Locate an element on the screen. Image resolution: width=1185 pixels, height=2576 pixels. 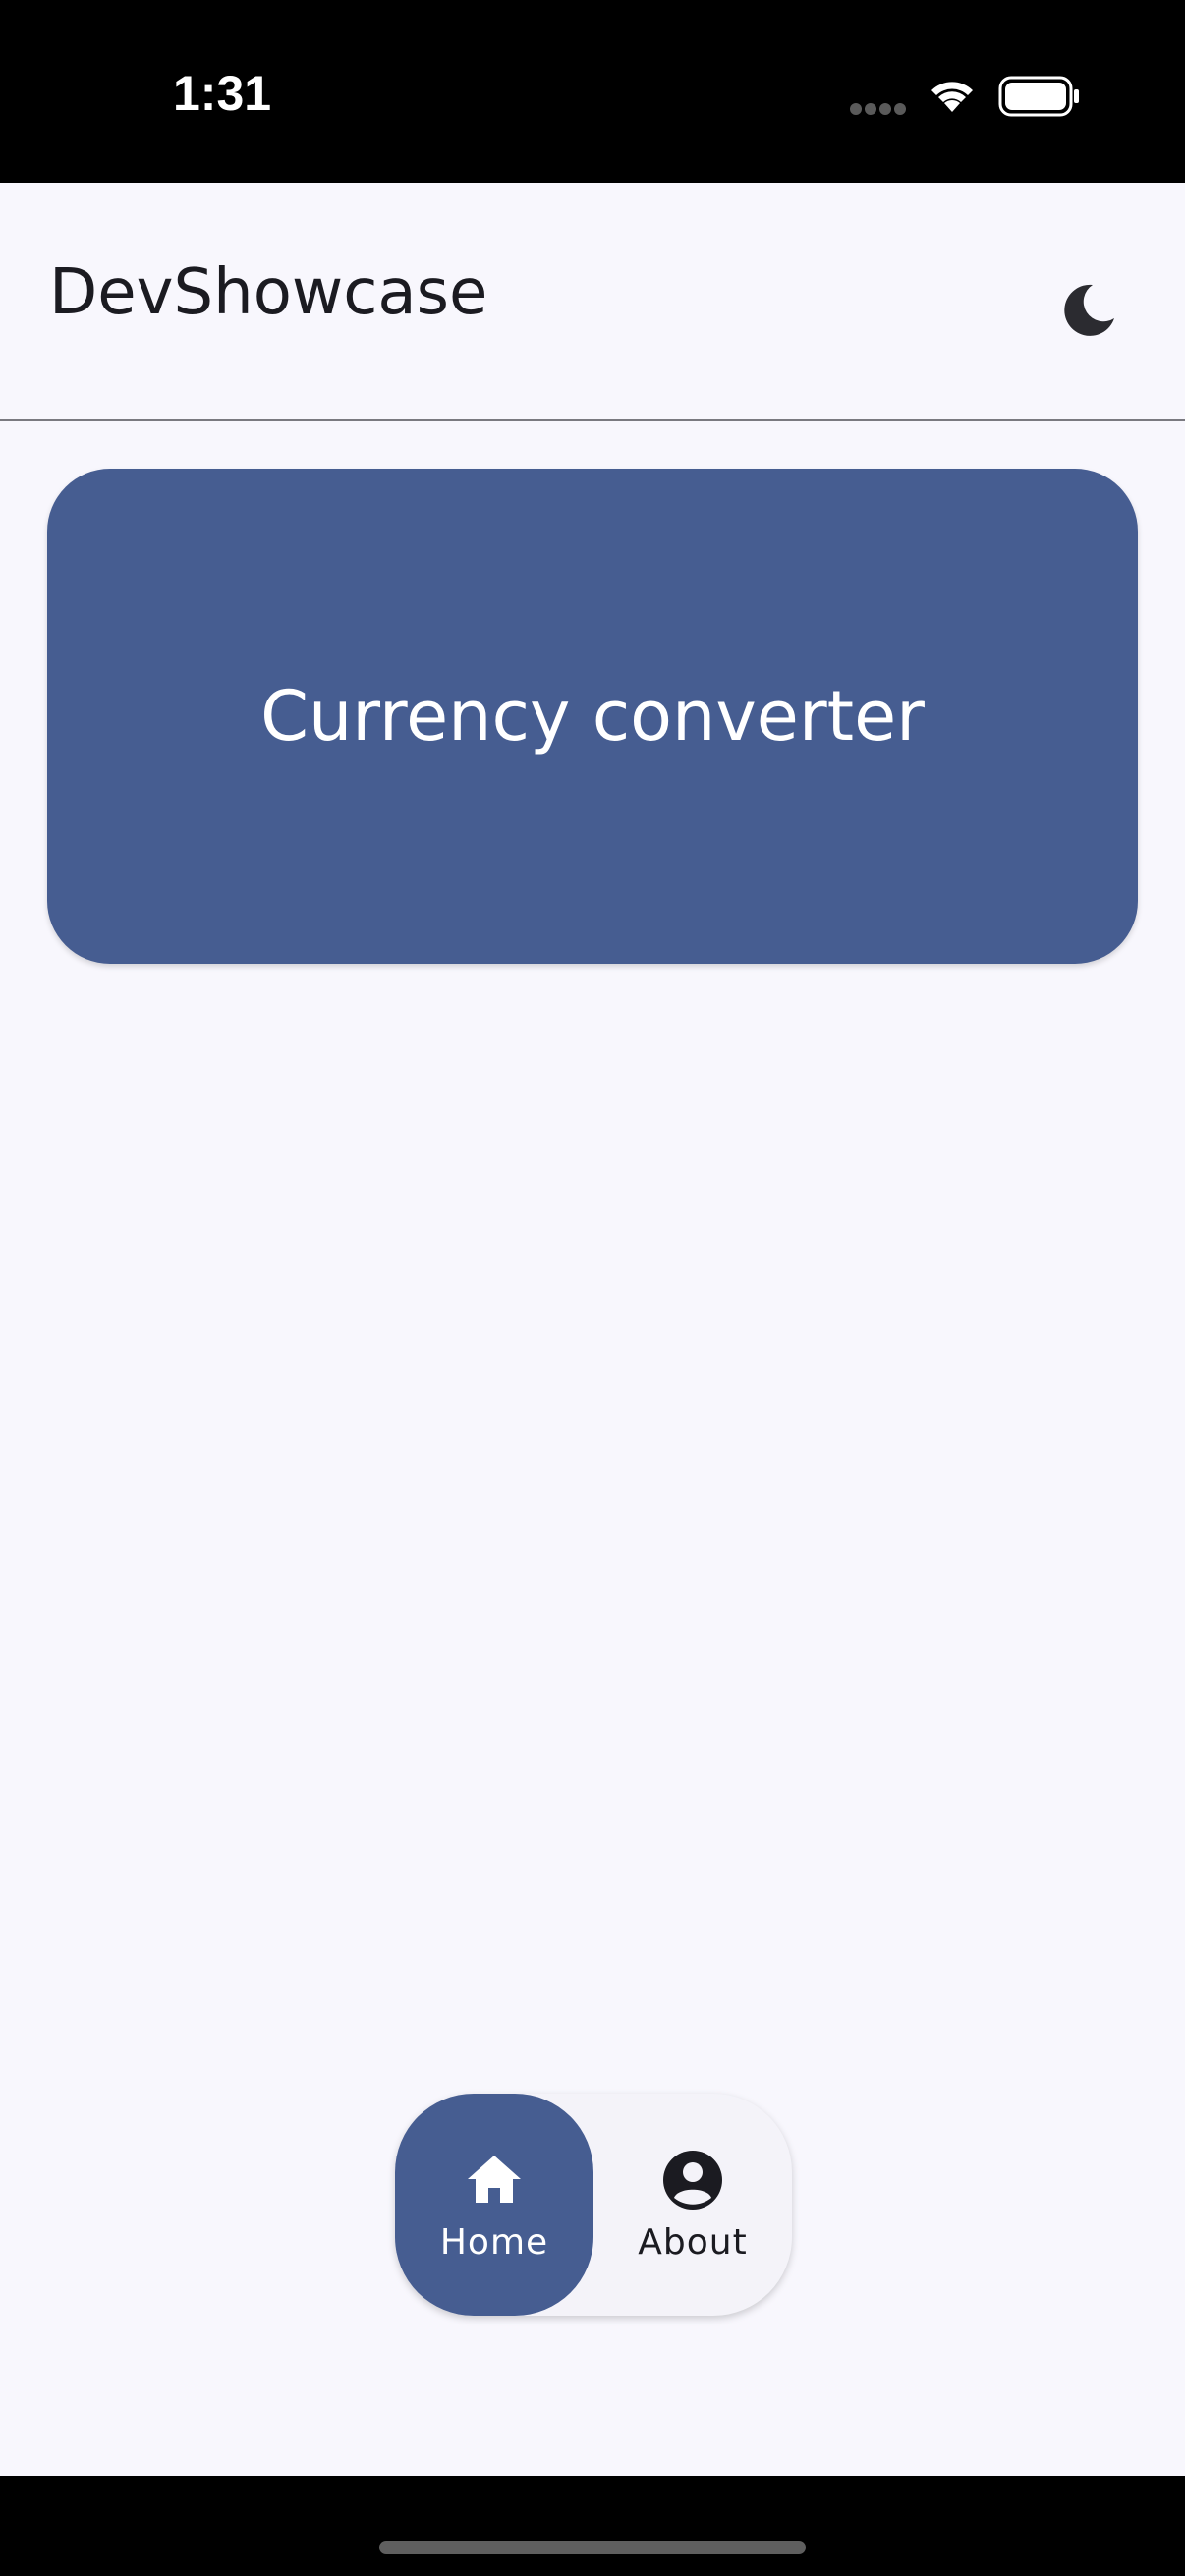
nav-label-home: Home is located at coordinates (494, 2242).